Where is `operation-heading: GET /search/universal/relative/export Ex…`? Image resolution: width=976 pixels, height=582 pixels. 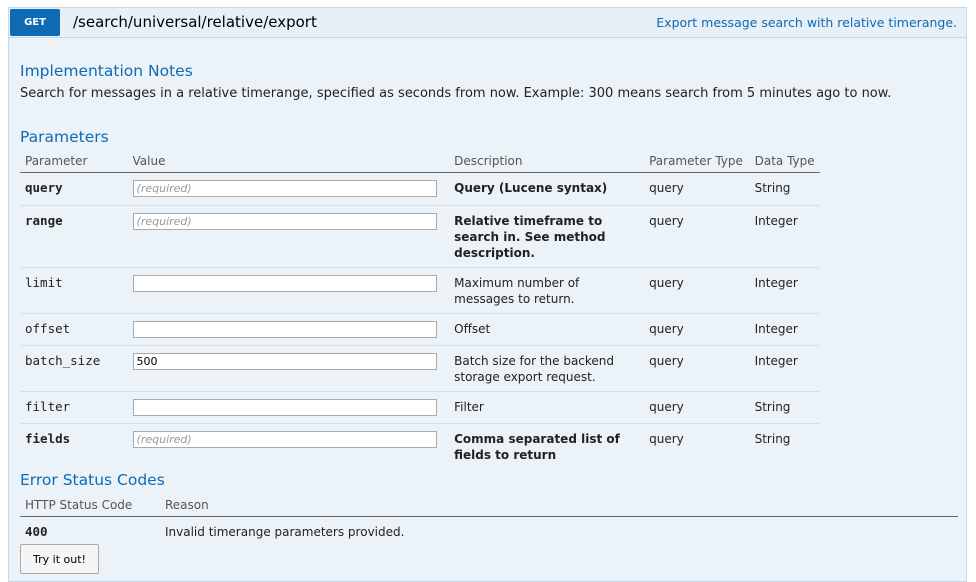 operation-heading: GET /search/universal/relative/export Ex… is located at coordinates (487, 23).